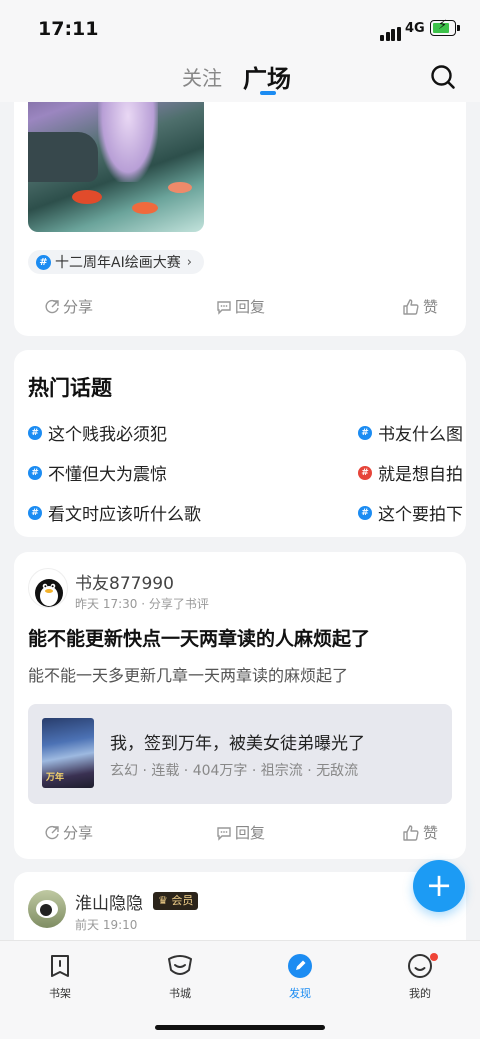 Image resolution: width=480 pixels, height=1039 pixels. What do you see at coordinates (68, 753) in the screenshot?
I see `book-cover: 万年` at bounding box center [68, 753].